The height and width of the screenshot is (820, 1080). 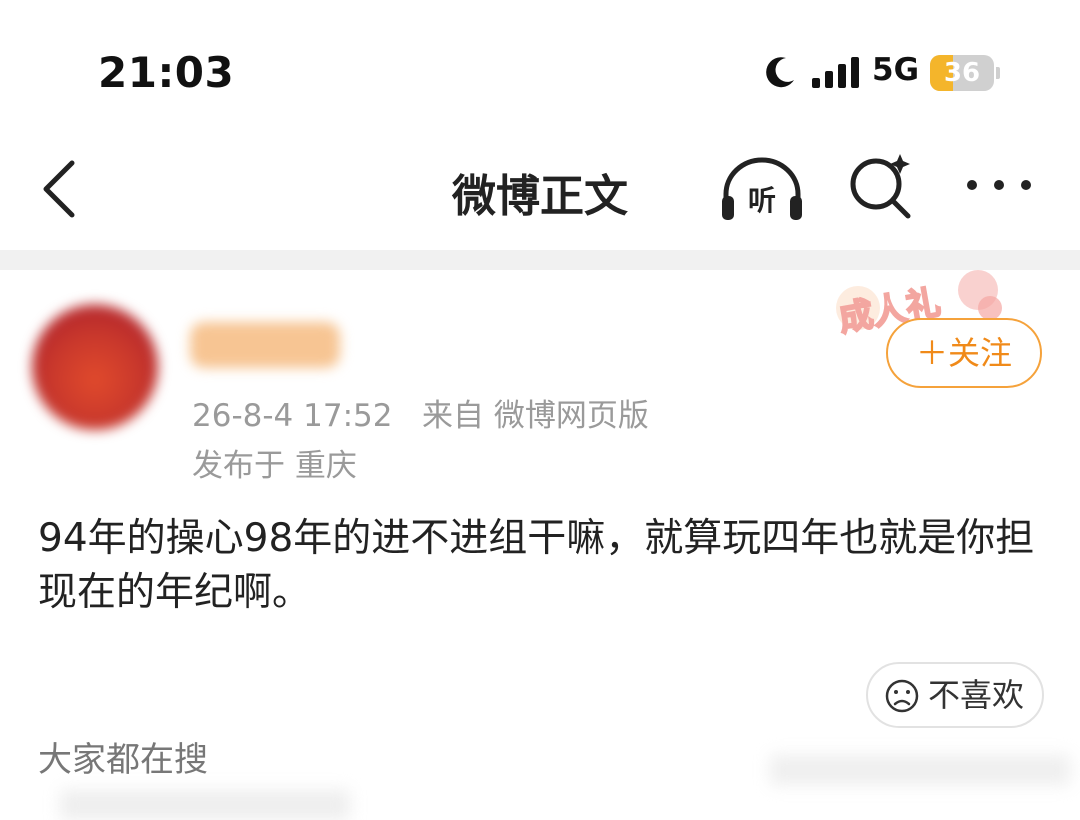 I want to click on sad-face-icon, so click(x=902, y=696).